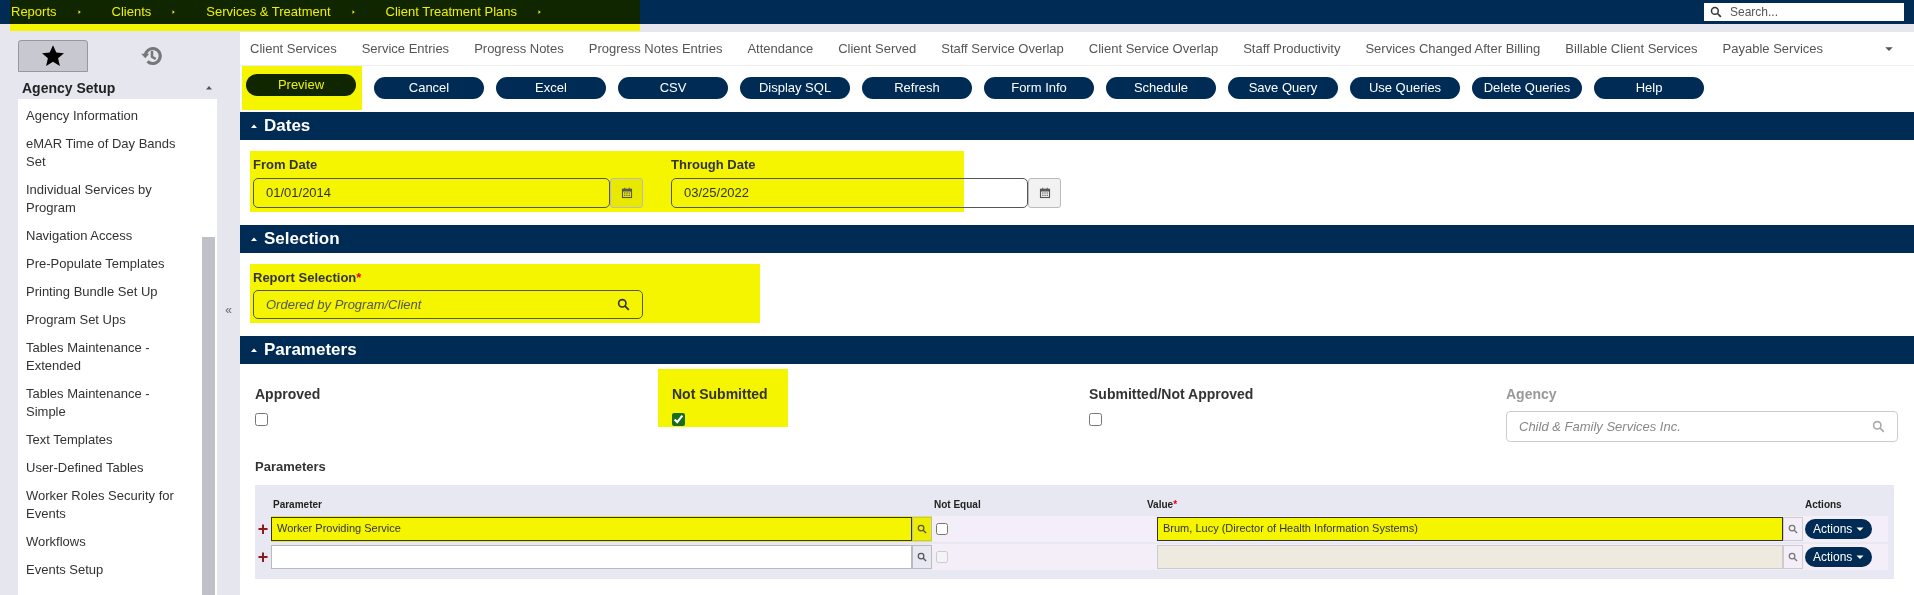  Describe the element at coordinates (1039, 88) in the screenshot. I see `toolbar-button: Form Info` at that location.